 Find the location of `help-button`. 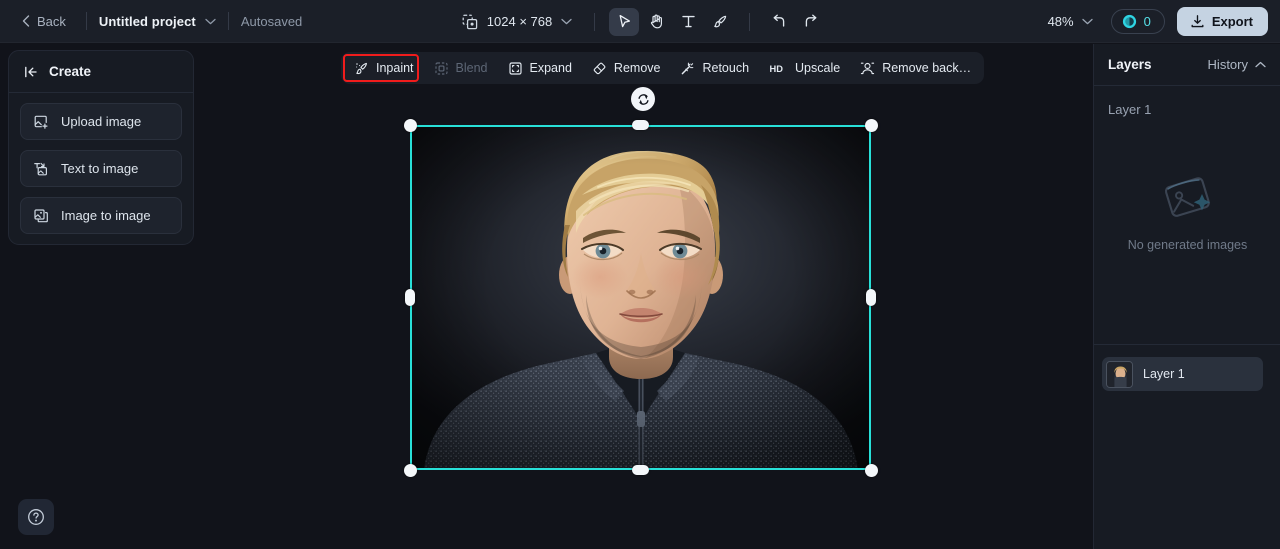

help-button is located at coordinates (36, 517).